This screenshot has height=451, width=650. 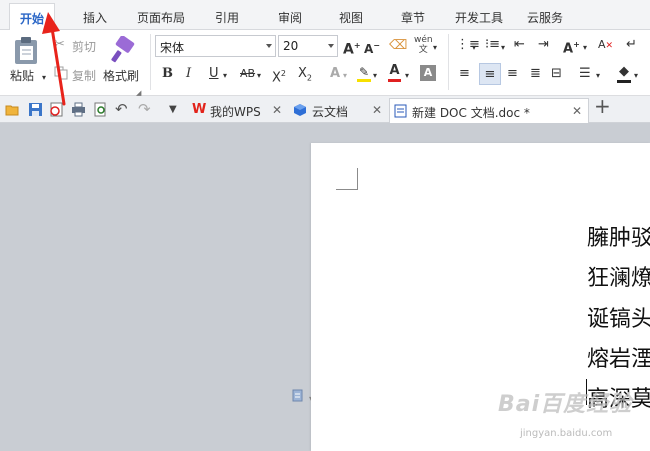 What do you see at coordinates (543, 45) in the screenshot?
I see `increase-indent-icon: ⇥` at bounding box center [543, 45].